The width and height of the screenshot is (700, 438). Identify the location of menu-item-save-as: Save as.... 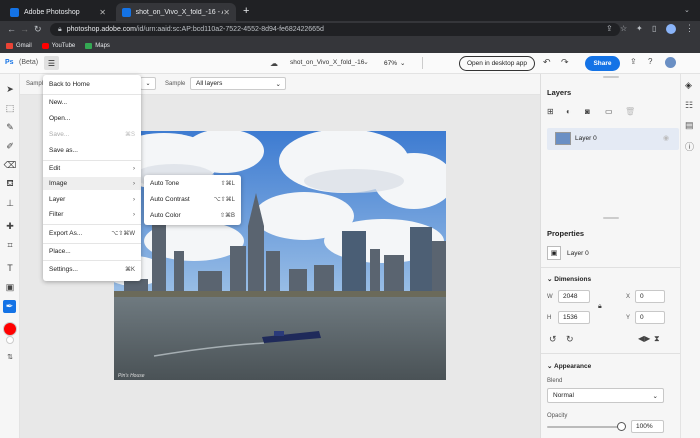
(92, 150).